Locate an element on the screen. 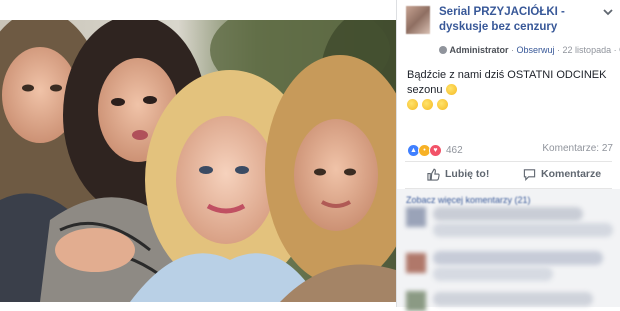 This screenshot has width=620, height=311. divider is located at coordinates (508, 161).